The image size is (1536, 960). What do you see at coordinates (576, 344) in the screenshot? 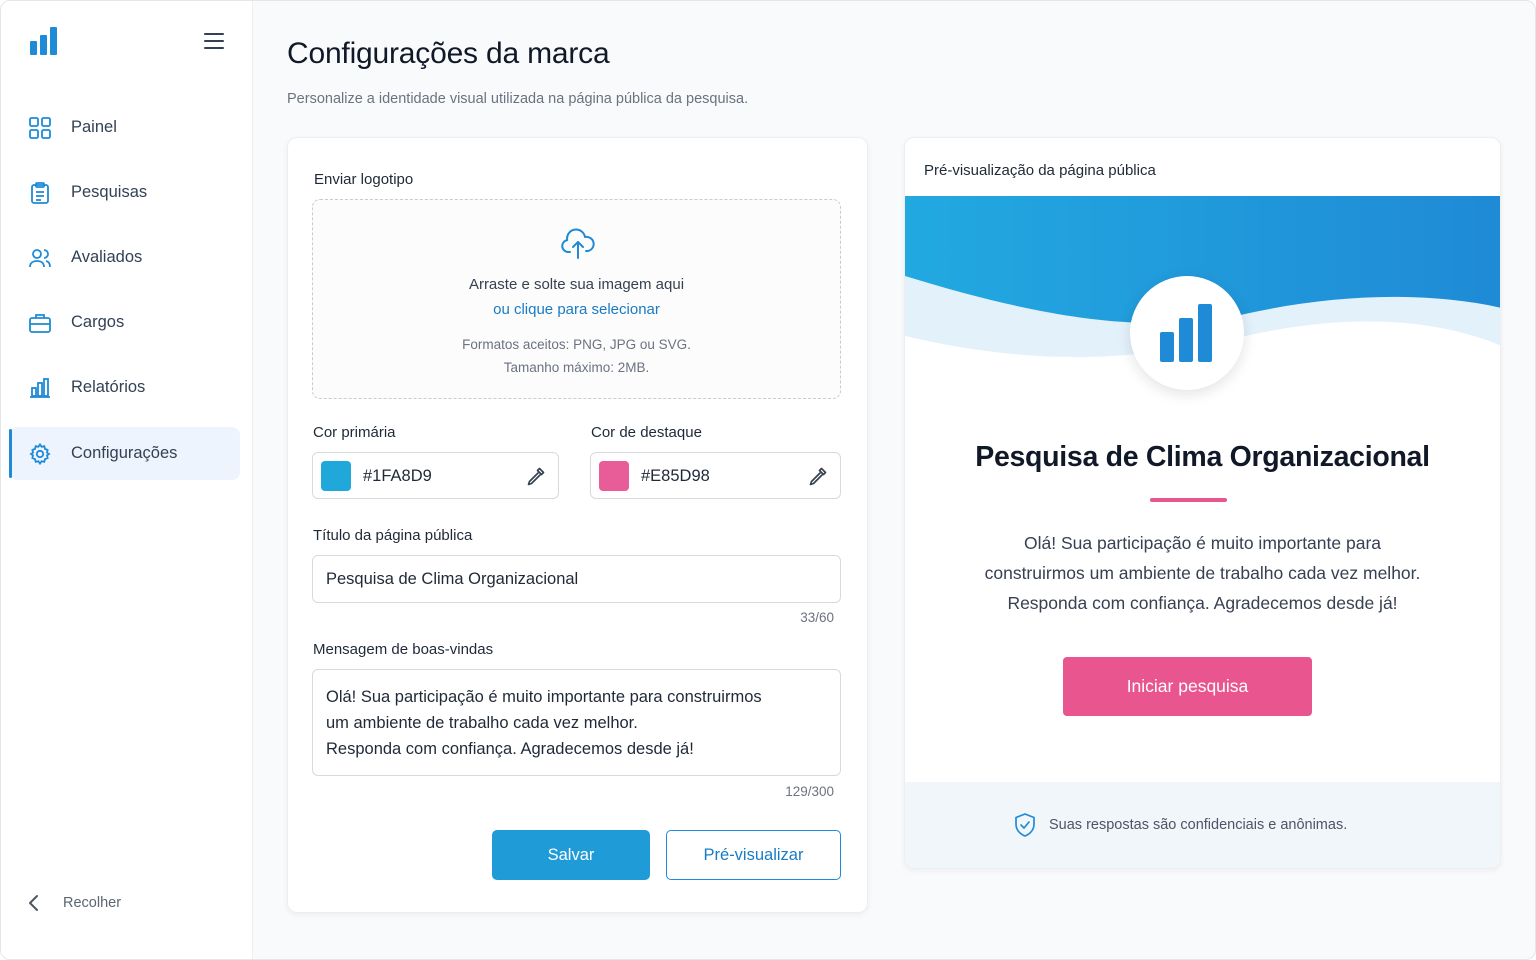
I see `dropzone-formats: Formatos aceitos: PNG, JPG ou SVG.` at bounding box center [576, 344].